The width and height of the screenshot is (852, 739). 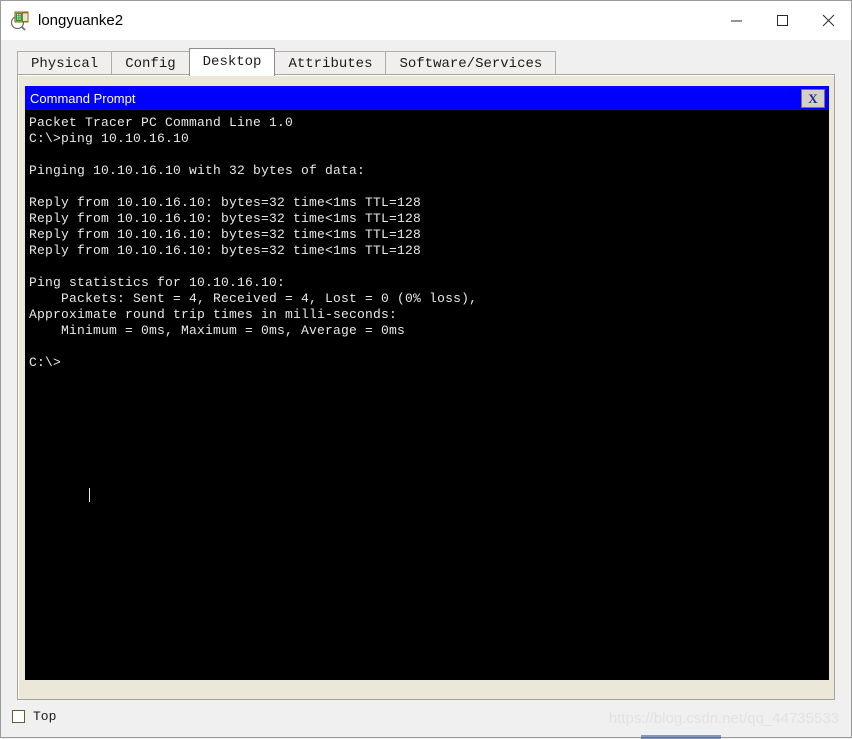 What do you see at coordinates (81, 20) in the screenshot?
I see `window-title: longyuanke2` at bounding box center [81, 20].